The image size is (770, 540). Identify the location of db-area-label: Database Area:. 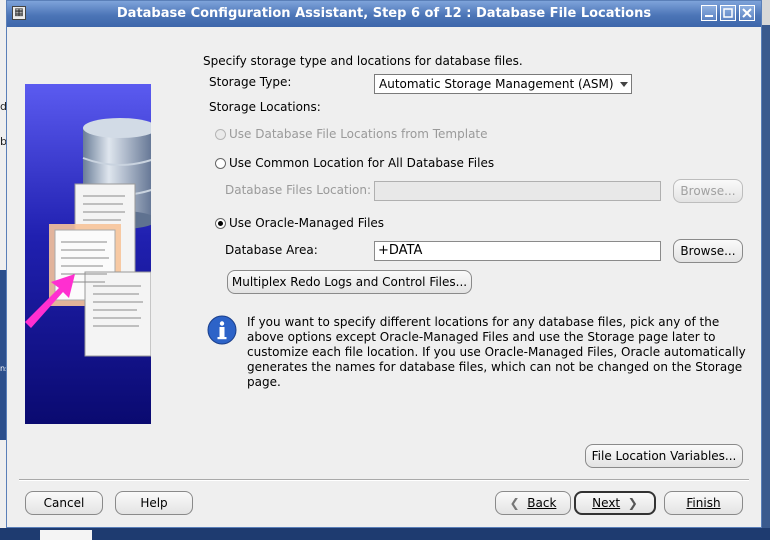
(271, 250).